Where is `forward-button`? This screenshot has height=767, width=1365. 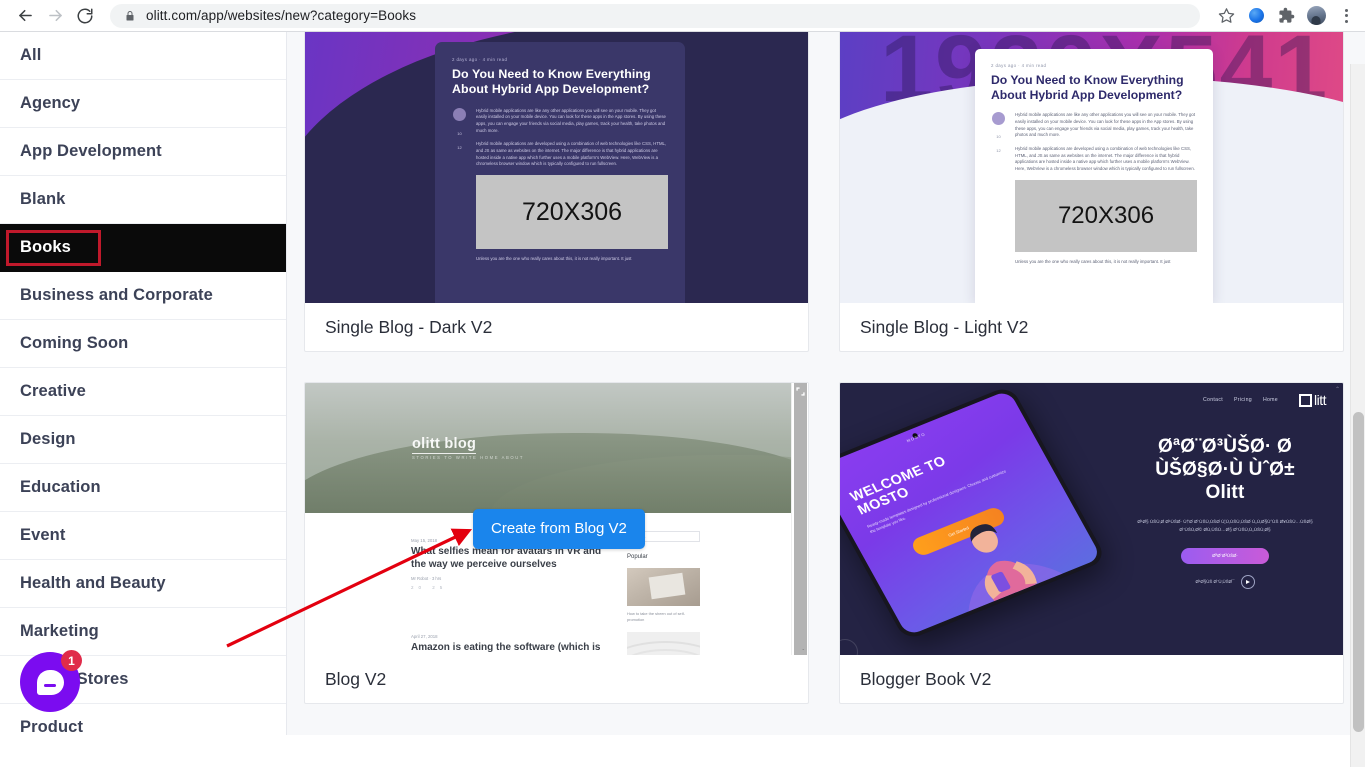 forward-button is located at coordinates (55, 16).